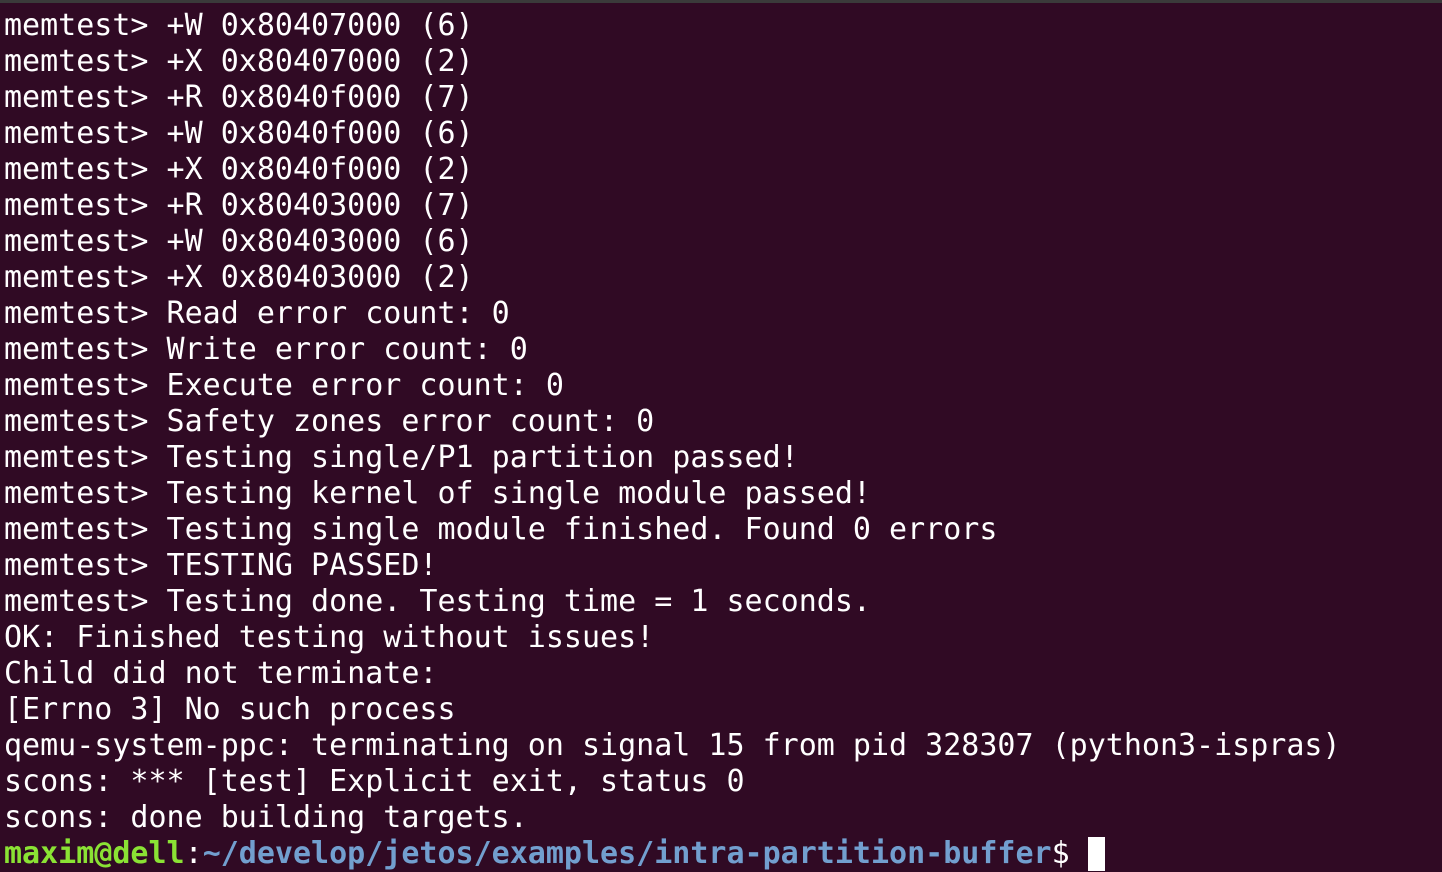 The width and height of the screenshot is (1442, 872). What do you see at coordinates (257, 313) in the screenshot?
I see `terminal-line: memtest> Read error count: 0` at bounding box center [257, 313].